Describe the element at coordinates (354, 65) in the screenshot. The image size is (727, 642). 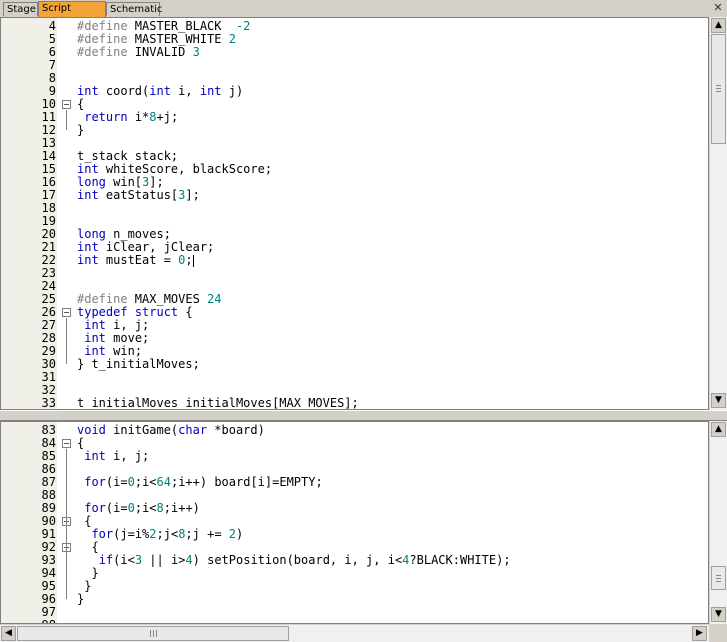
I see `code-line: 7` at that location.